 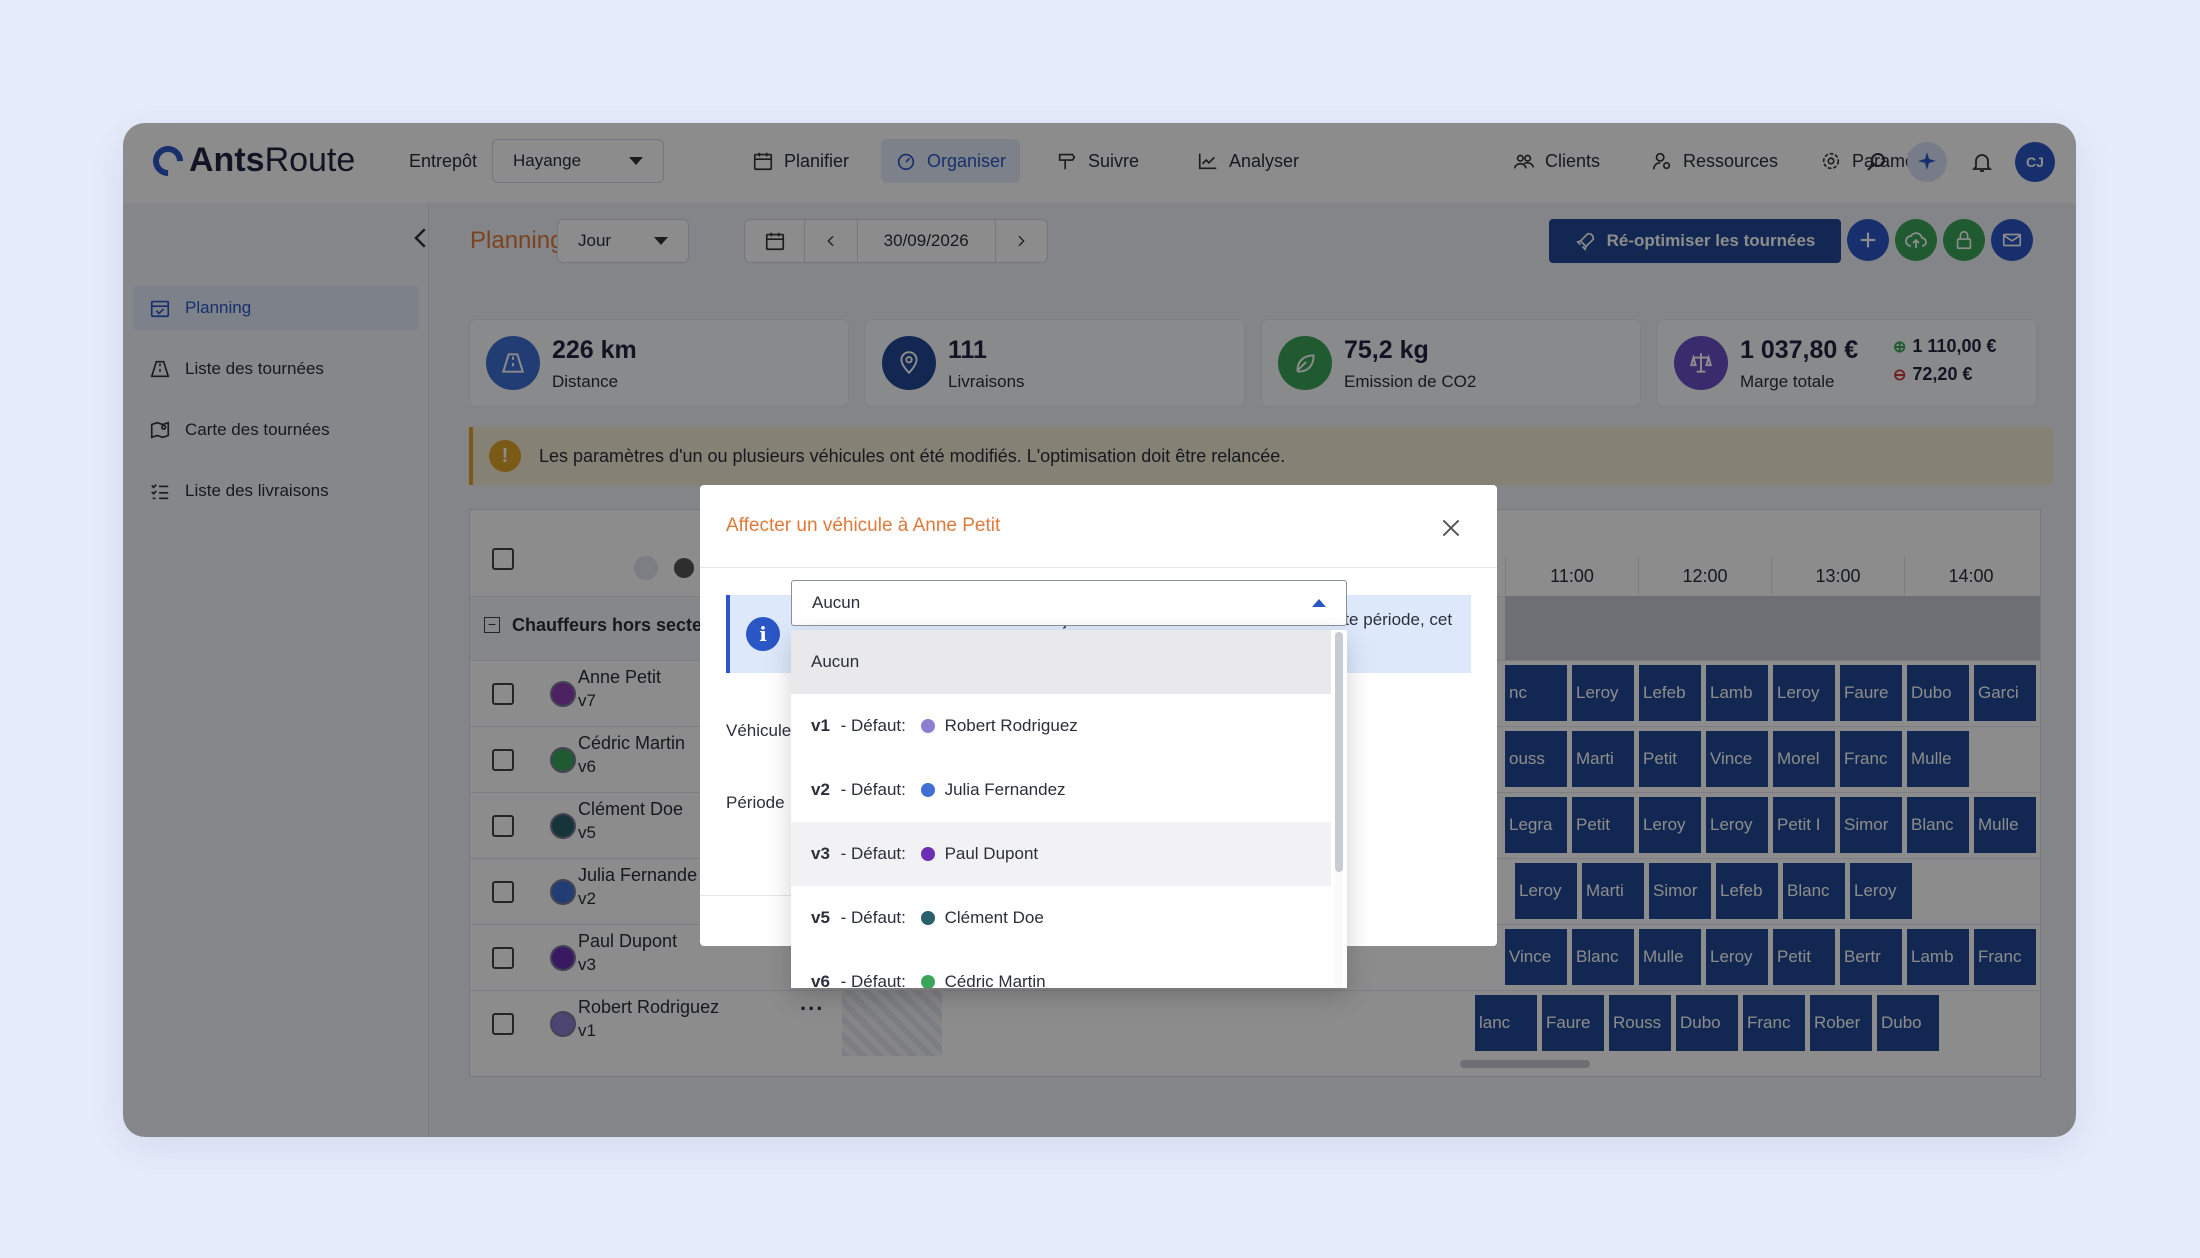 I want to click on option-v3: v3 - Défaut: Paul Dupont, so click(x=1061, y=854).